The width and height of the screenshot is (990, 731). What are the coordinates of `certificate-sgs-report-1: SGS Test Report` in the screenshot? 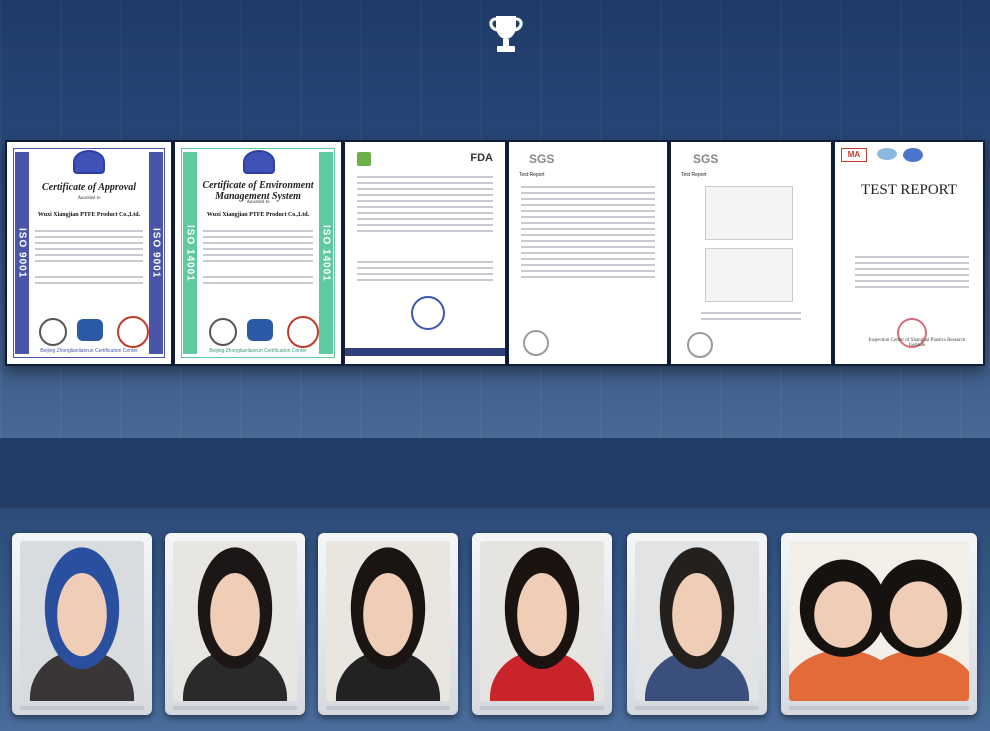 It's located at (588, 253).